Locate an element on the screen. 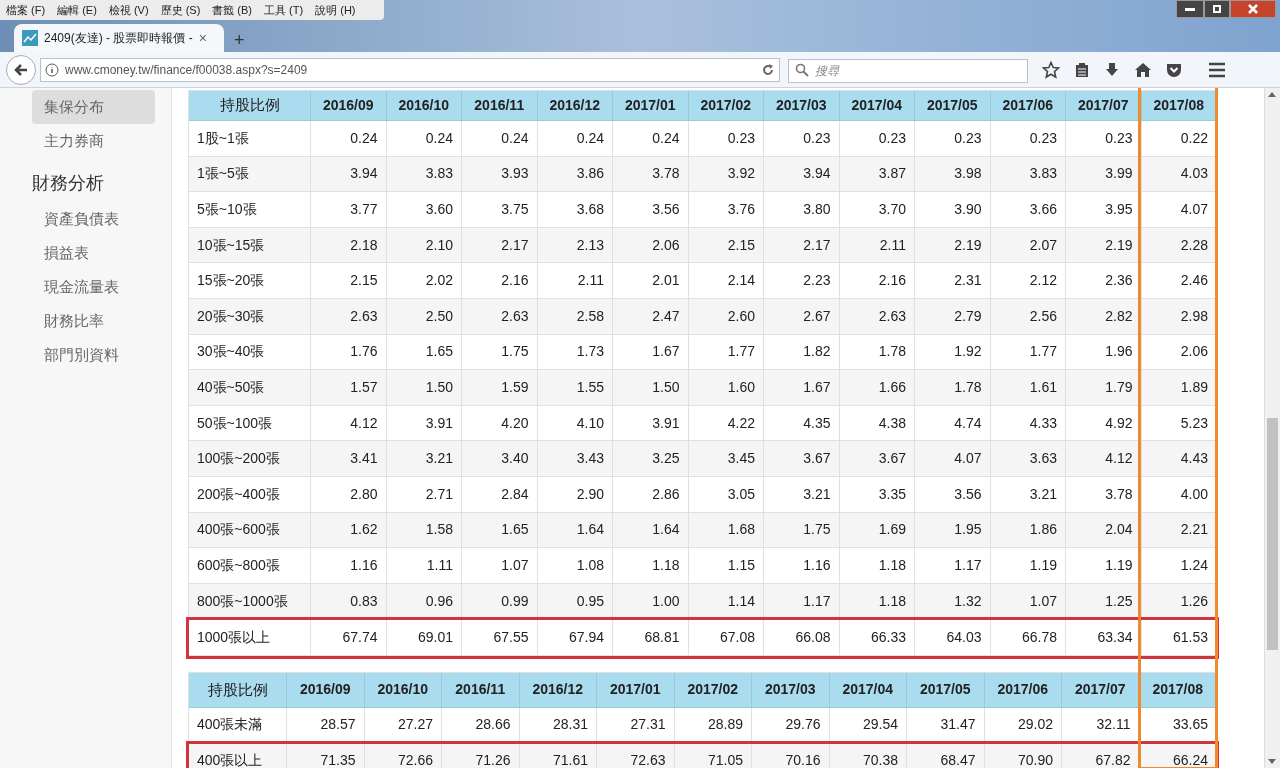 The image size is (1280, 768). menu-item: 書籤 (B) is located at coordinates (232, 10).